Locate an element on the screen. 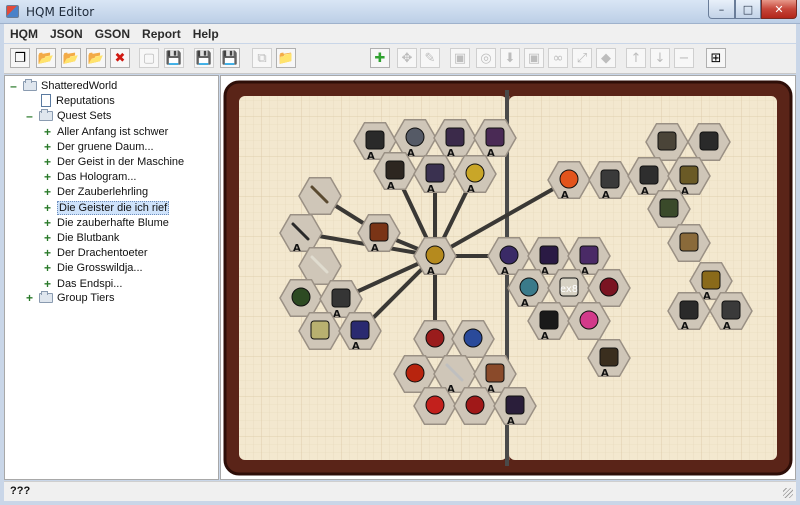 This screenshot has width=800, height=505. toolbar-folder-lock-button: 📁 is located at coordinates (286, 58).